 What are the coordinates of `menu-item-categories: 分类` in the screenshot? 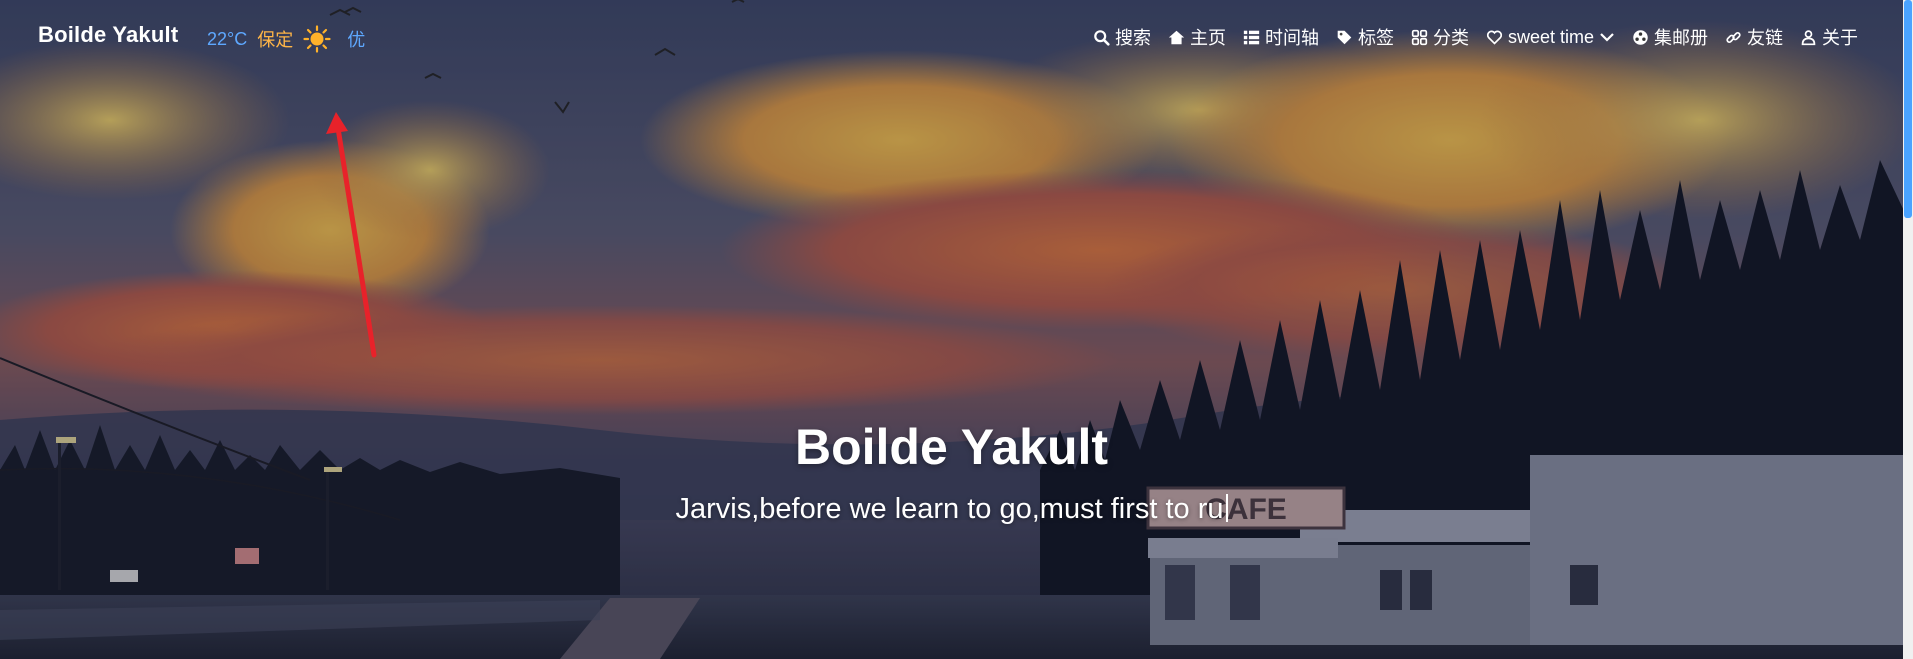 It's located at (1440, 37).